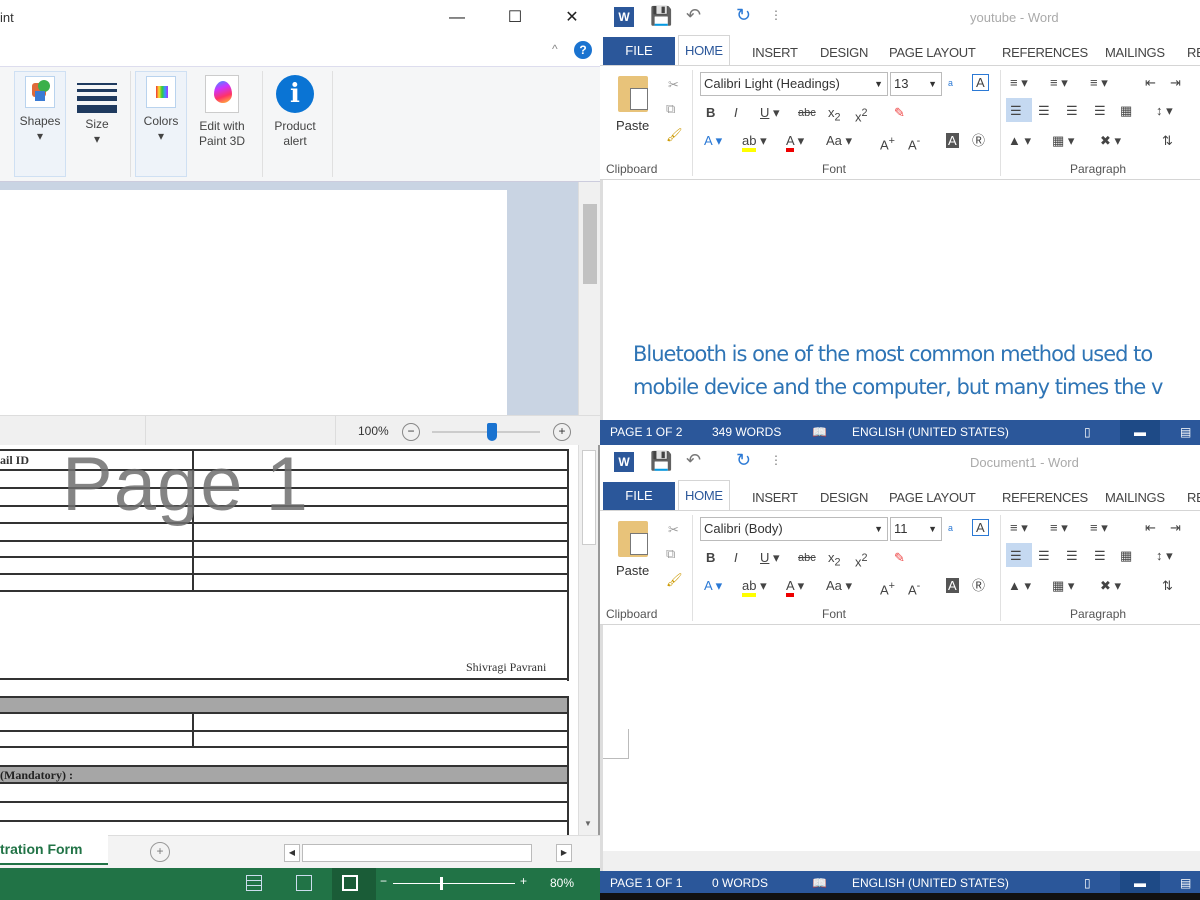 Image resolution: width=1200 pixels, height=900 pixels. I want to click on text-highlight-button: ab ▾, so click(754, 141).